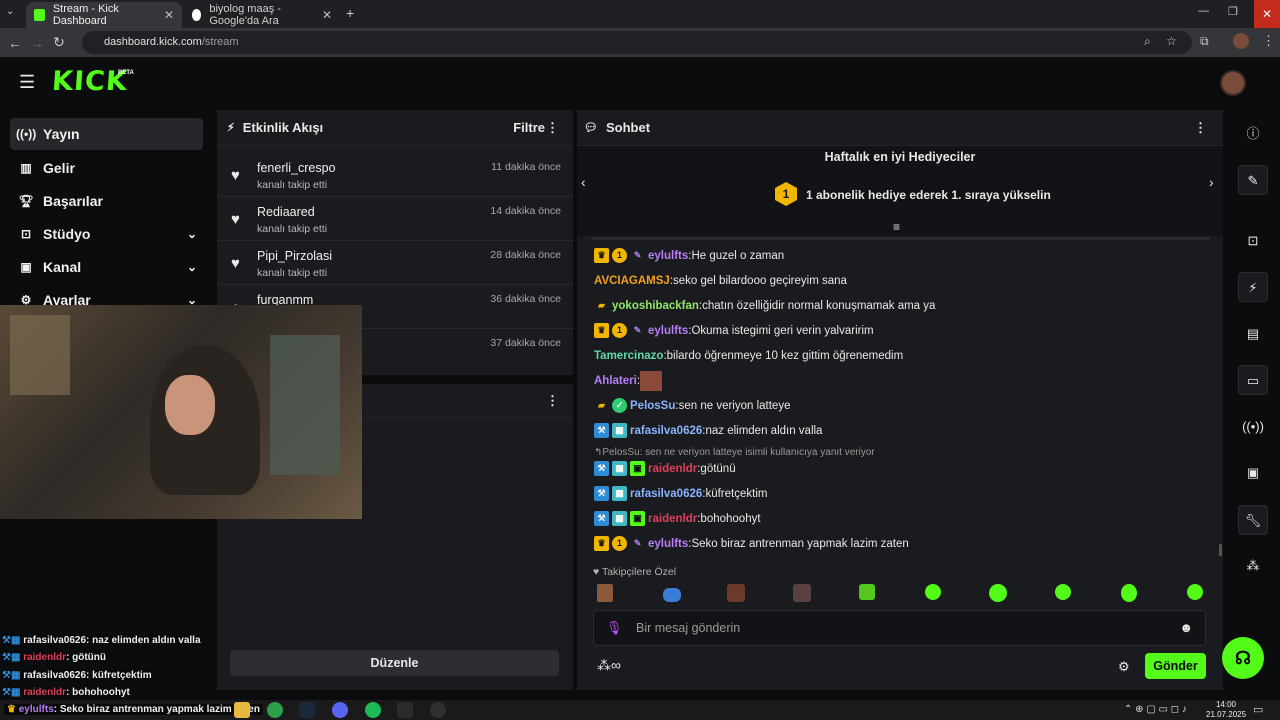  Describe the element at coordinates (37, 43) in the screenshot. I see `forward-icon: →` at that location.